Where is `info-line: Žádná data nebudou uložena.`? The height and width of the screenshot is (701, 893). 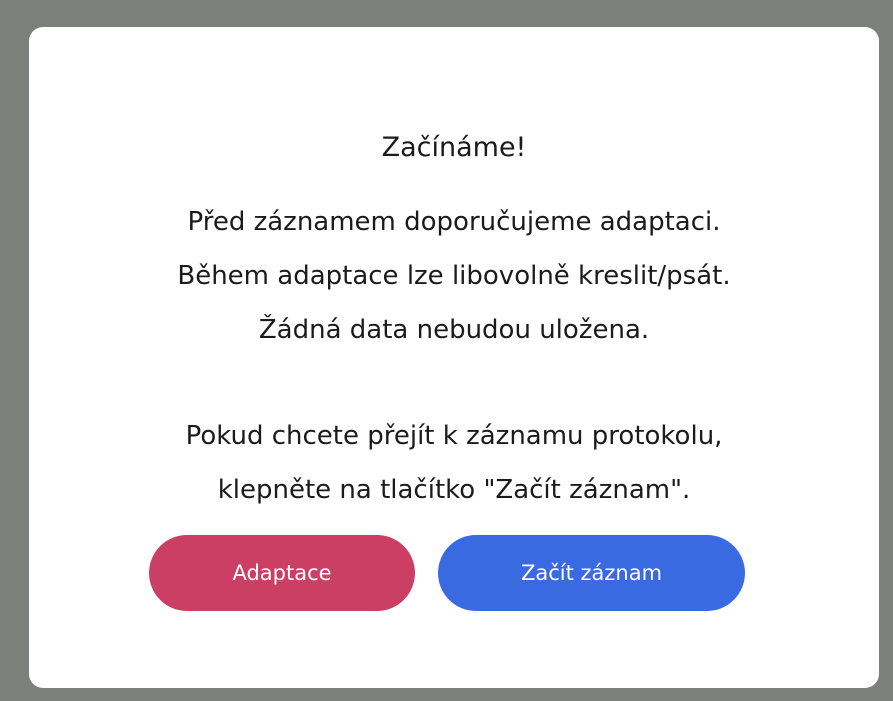 info-line: Žádná data nebudou uložena. is located at coordinates (454, 330).